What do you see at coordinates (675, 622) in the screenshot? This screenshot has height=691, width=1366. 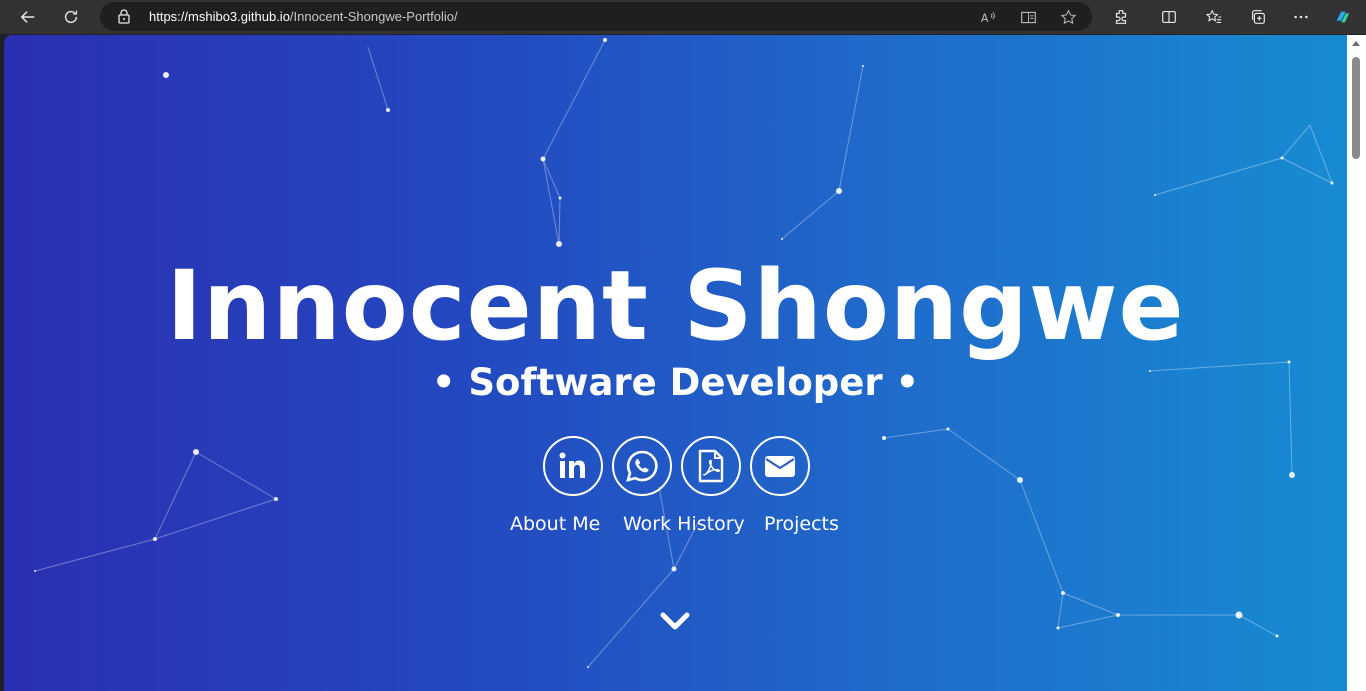 I see `scroll-down-chevron-icon` at bounding box center [675, 622].